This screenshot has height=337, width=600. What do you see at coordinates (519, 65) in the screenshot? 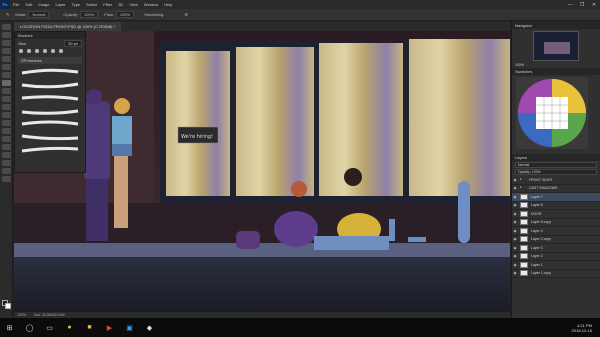
I see `navigator-zoom-value: 100%` at bounding box center [519, 65].